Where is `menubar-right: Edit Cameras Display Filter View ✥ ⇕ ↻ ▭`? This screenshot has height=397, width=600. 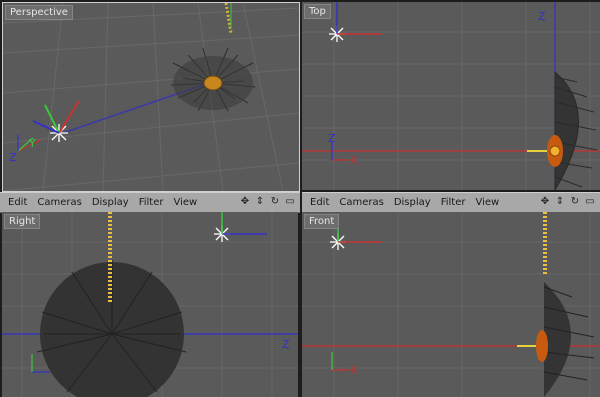 menubar-right: Edit Cameras Display Filter View ✥ ⇕ ↻ ▭ is located at coordinates (451, 202).